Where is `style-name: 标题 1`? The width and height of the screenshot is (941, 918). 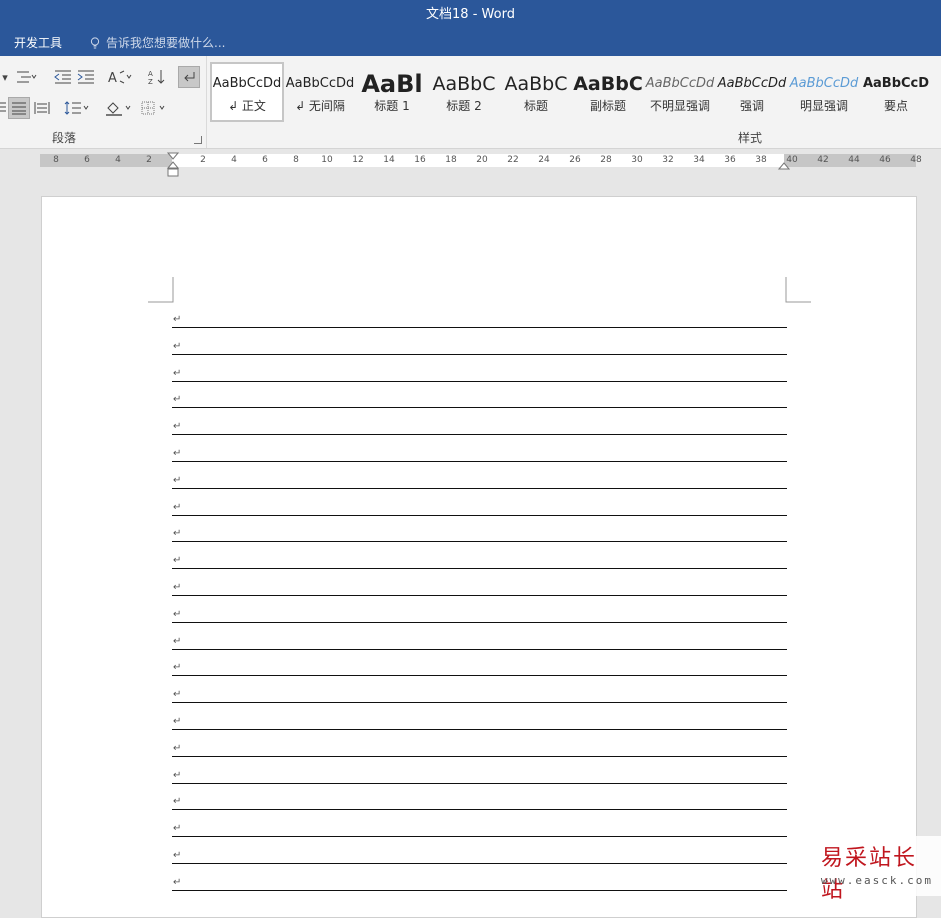 style-name: 标题 1 is located at coordinates (392, 106).